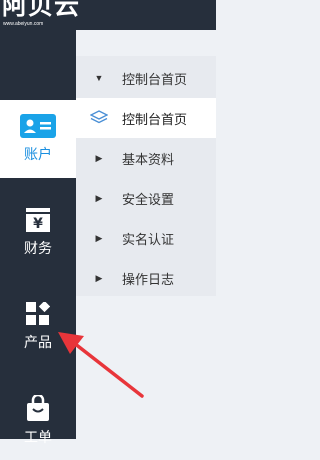 The image size is (320, 460). What do you see at coordinates (108, 15) in the screenshot?
I see `top-header: 阿贝云 www.abeiyun.com` at bounding box center [108, 15].